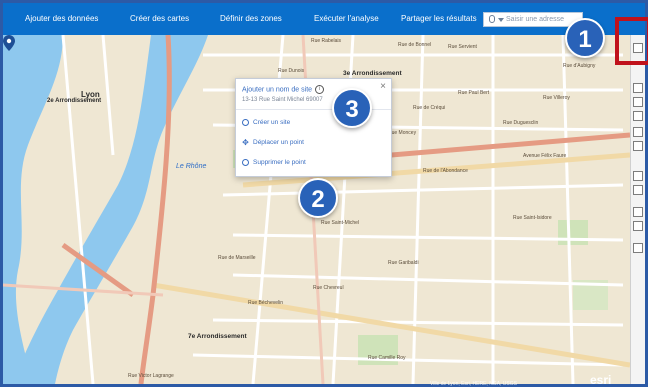 The height and width of the screenshot is (387, 648). What do you see at coordinates (638, 146) in the screenshot?
I see `search-tool-button` at bounding box center [638, 146].